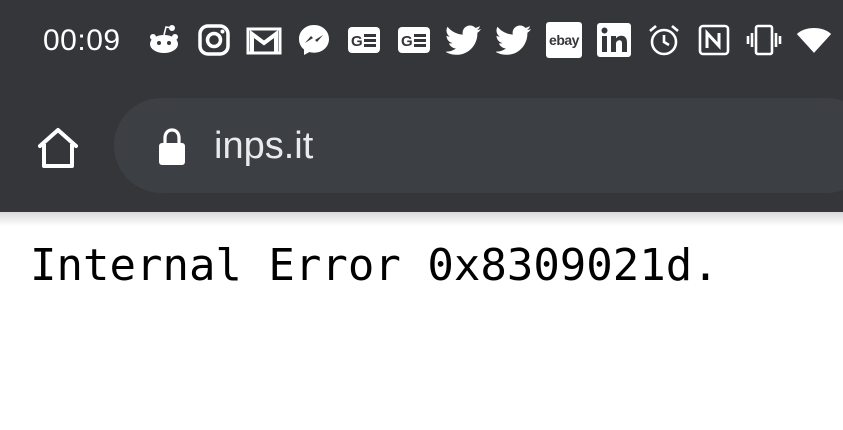 This screenshot has height=430, width=843. What do you see at coordinates (614, 40) in the screenshot?
I see `linkedin-icon` at bounding box center [614, 40].